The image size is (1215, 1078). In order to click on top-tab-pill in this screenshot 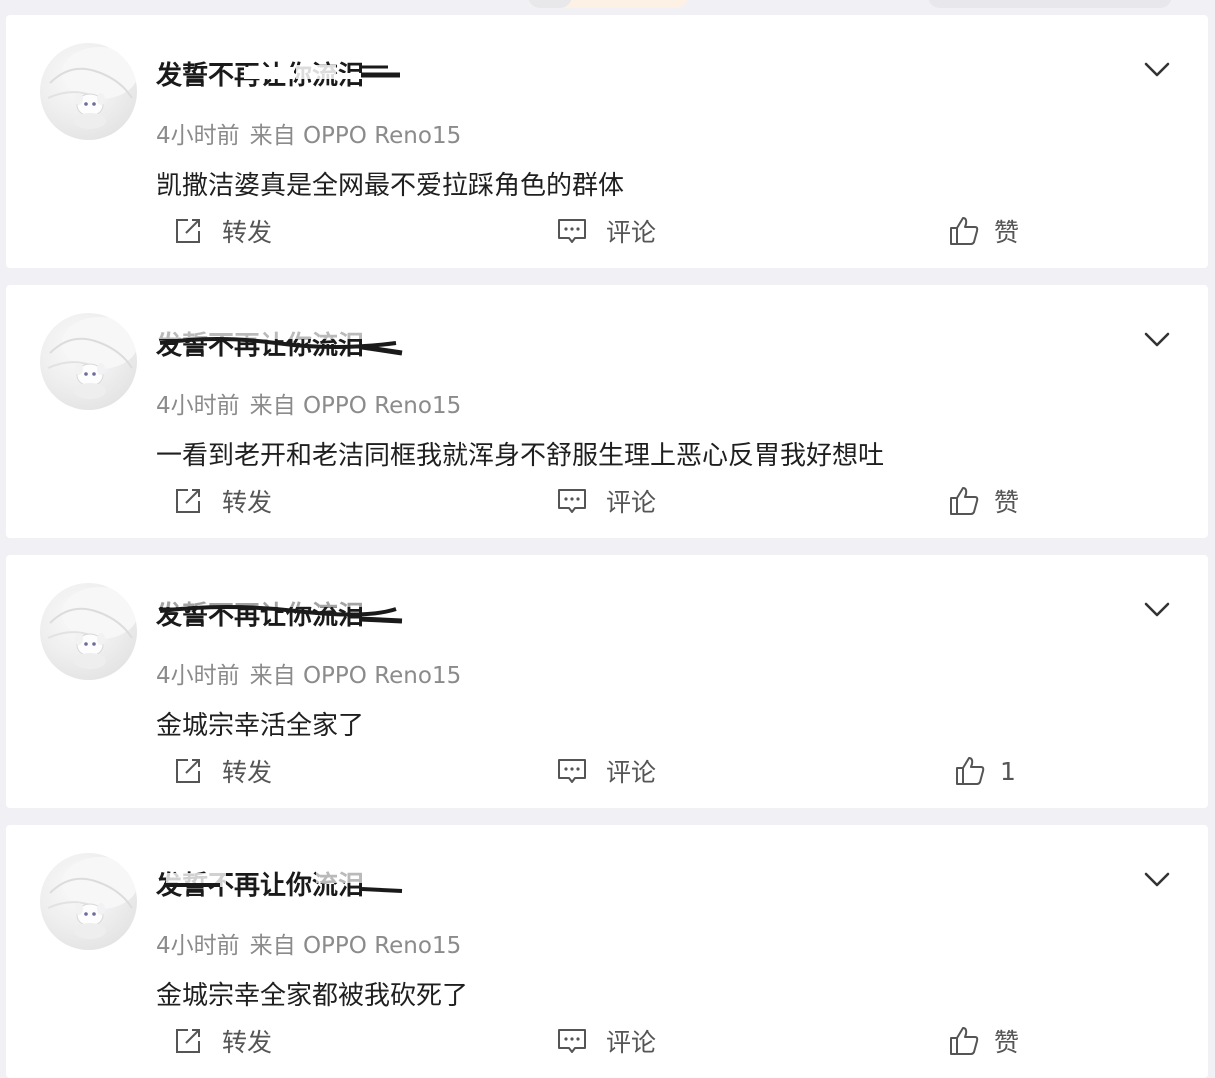, I will do `click(608, 4)`.